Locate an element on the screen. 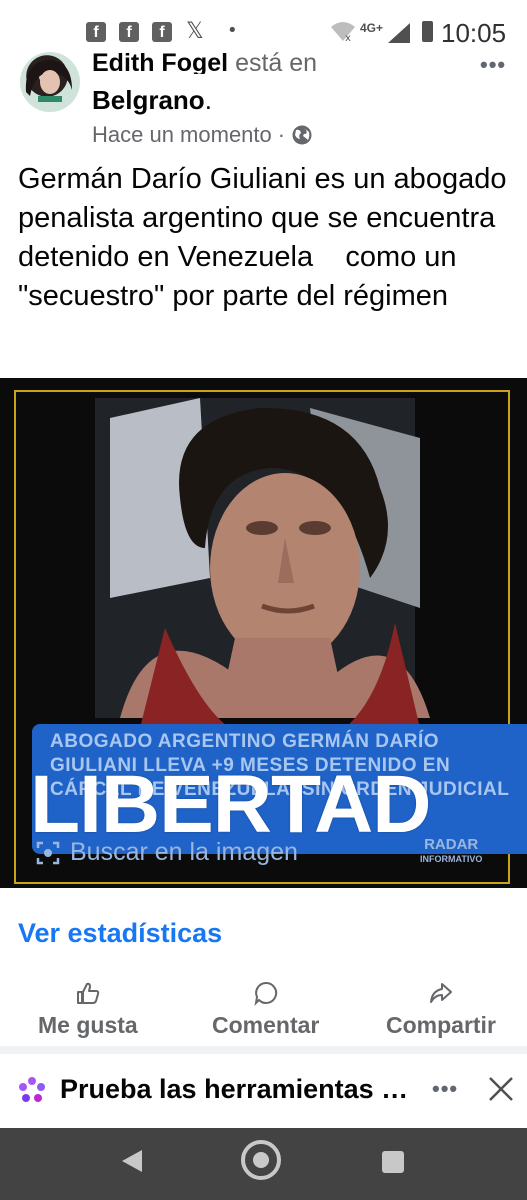 The image size is (527, 1200). view-stats-link: Ver estadísticas is located at coordinates (120, 933).